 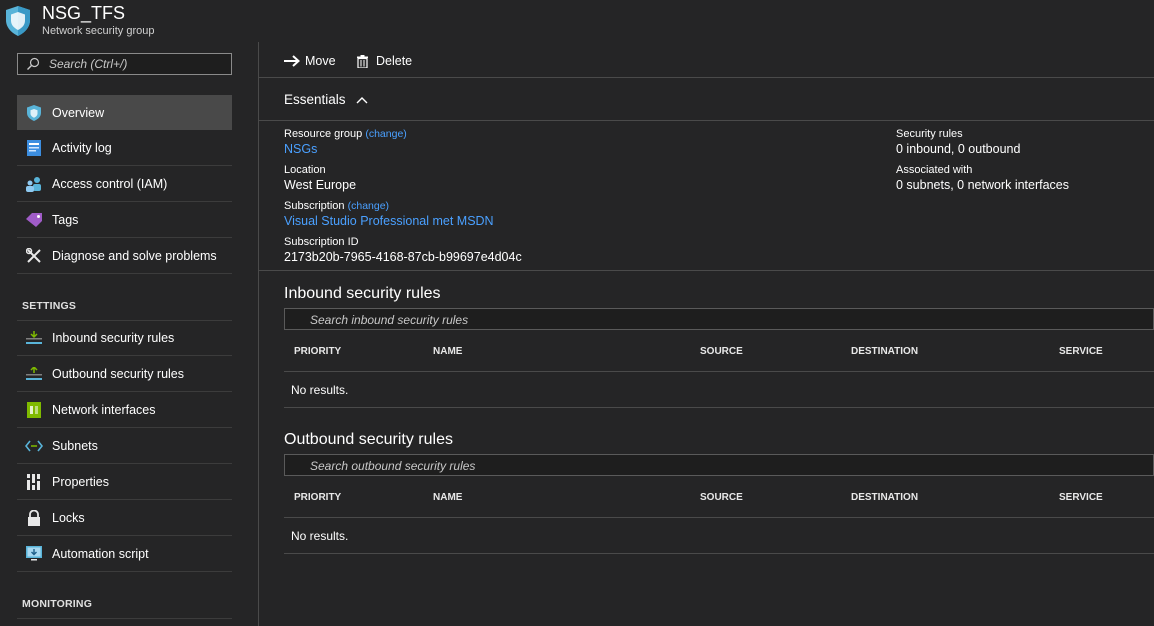 I want to click on sidebar-item-label: Inbound security rules, so click(x=113, y=338).